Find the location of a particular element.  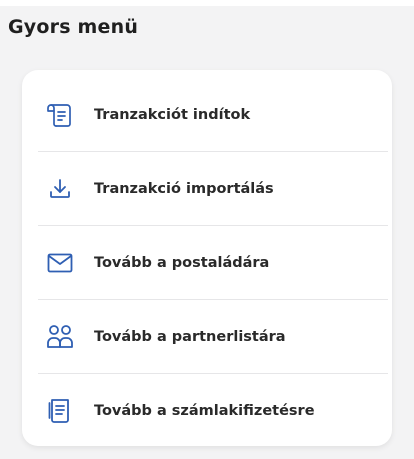

section-title: Gyors menü is located at coordinates (73, 27).